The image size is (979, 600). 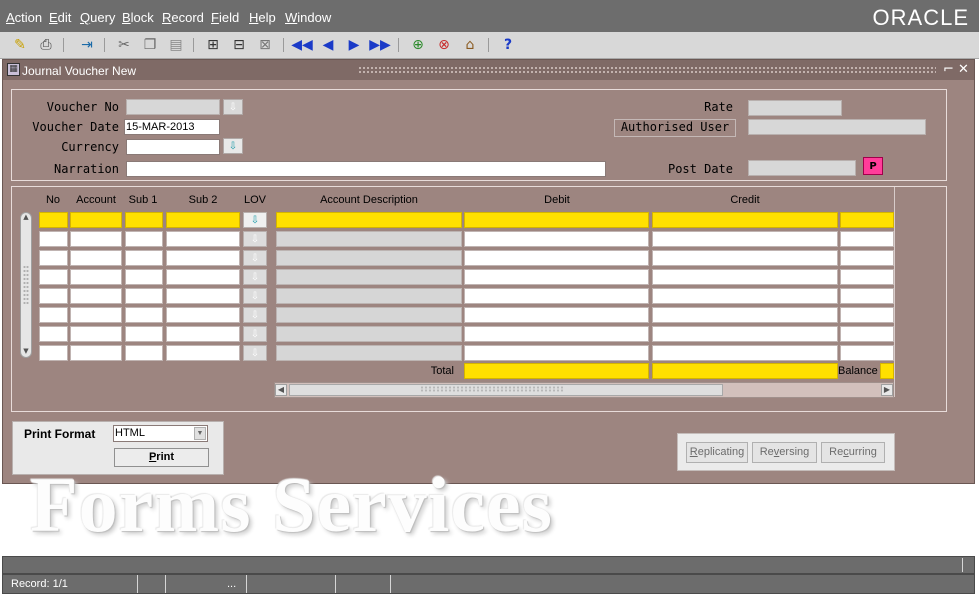 I want to click on menu-record: Record, so click(x=183, y=17).